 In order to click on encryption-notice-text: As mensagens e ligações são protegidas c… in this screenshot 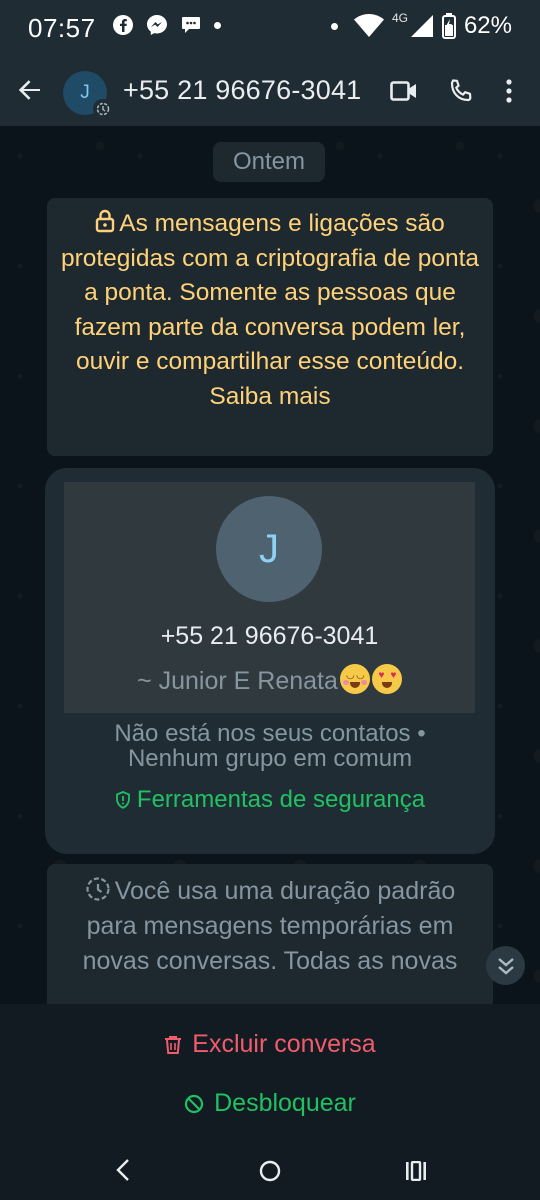, I will do `click(270, 310)`.